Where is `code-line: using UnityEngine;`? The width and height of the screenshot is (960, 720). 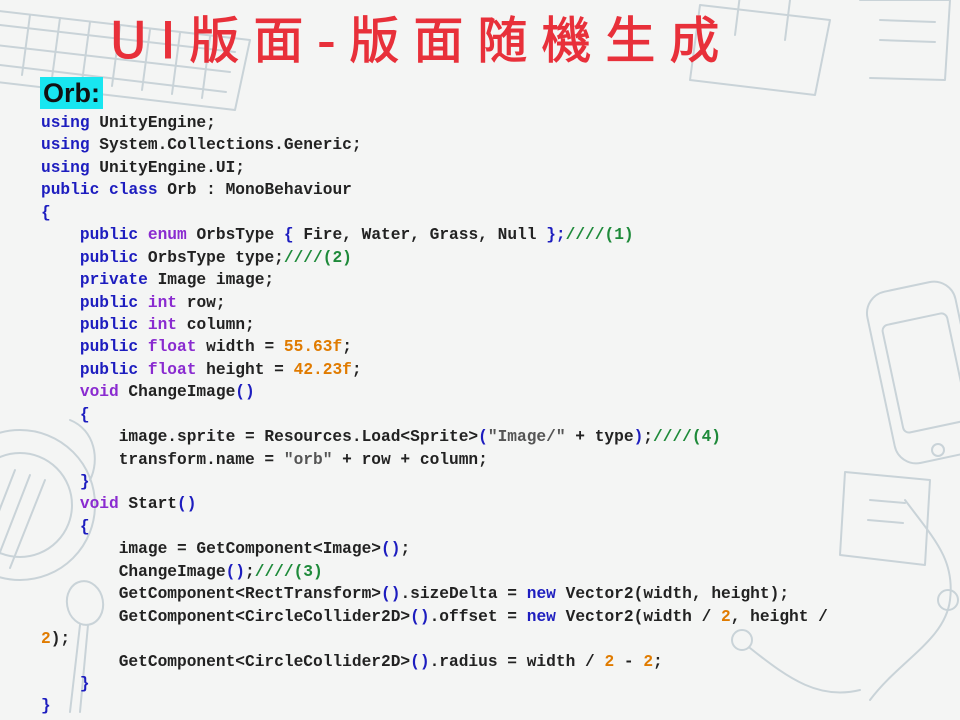
code-line: using UnityEngine; is located at coordinates (496, 123).